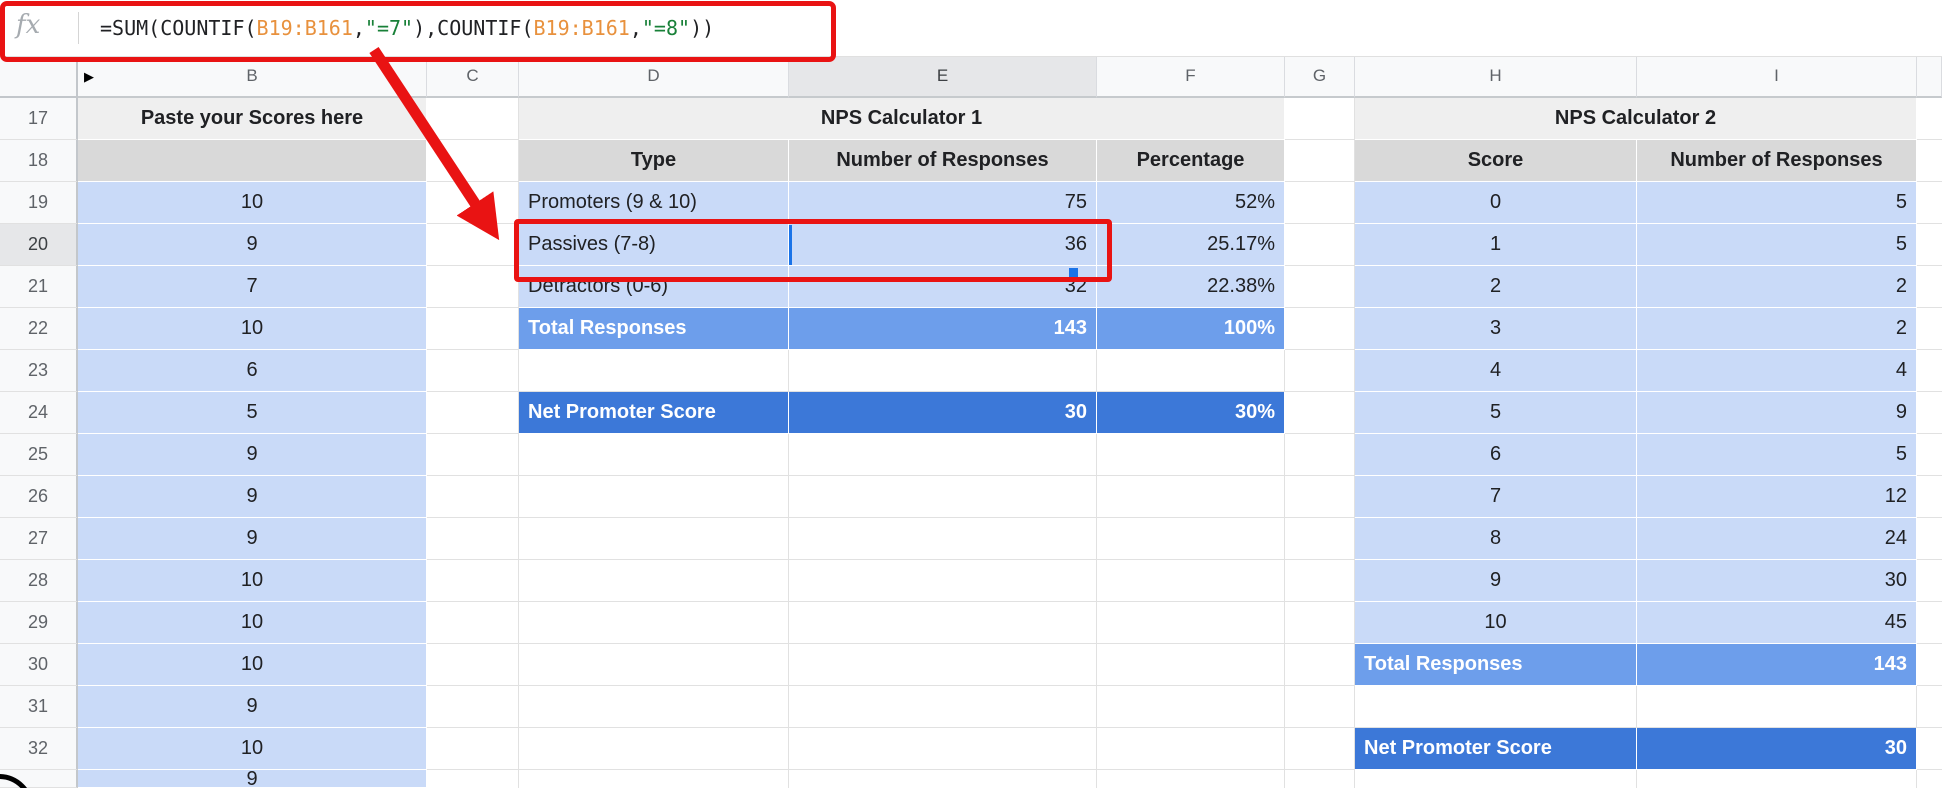  I want to click on row-header-26: 26, so click(39, 497).